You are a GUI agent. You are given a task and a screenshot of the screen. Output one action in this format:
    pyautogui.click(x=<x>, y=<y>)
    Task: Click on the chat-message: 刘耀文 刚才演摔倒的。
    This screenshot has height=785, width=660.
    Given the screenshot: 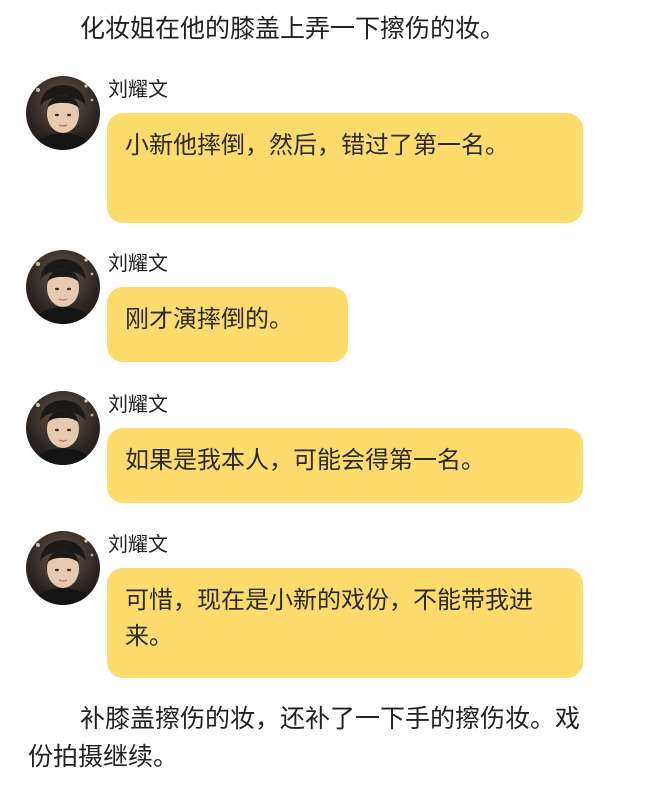 What is the action you would take?
    pyautogui.click(x=326, y=307)
    